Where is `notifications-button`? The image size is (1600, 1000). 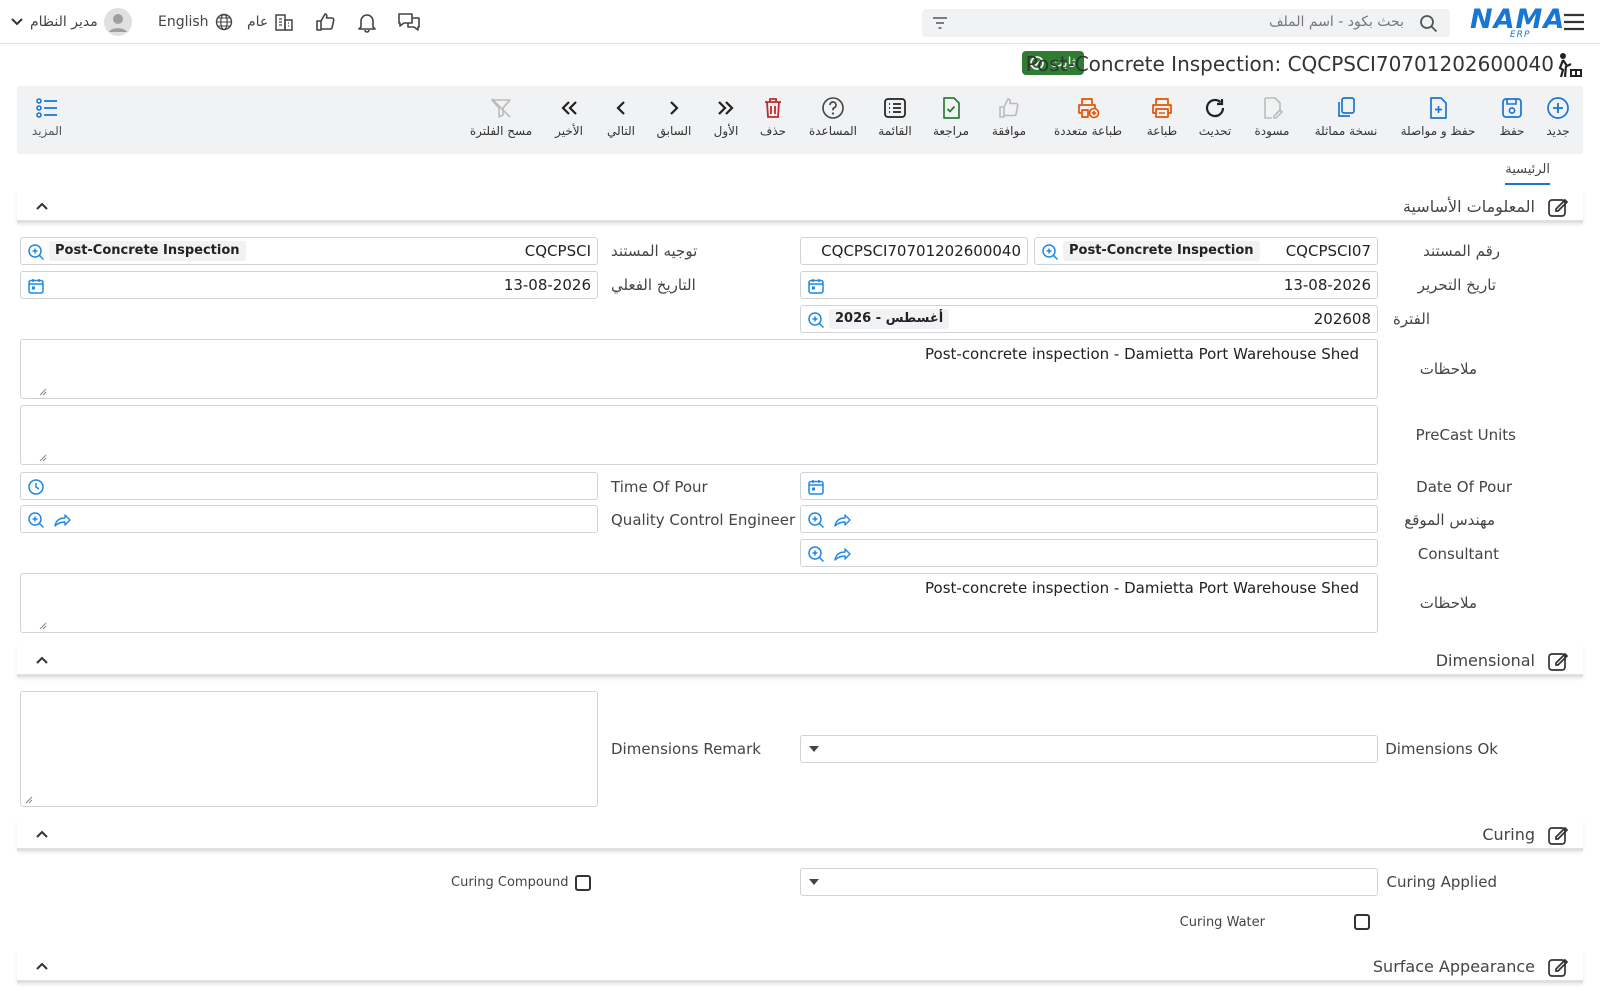 notifications-button is located at coordinates (367, 22).